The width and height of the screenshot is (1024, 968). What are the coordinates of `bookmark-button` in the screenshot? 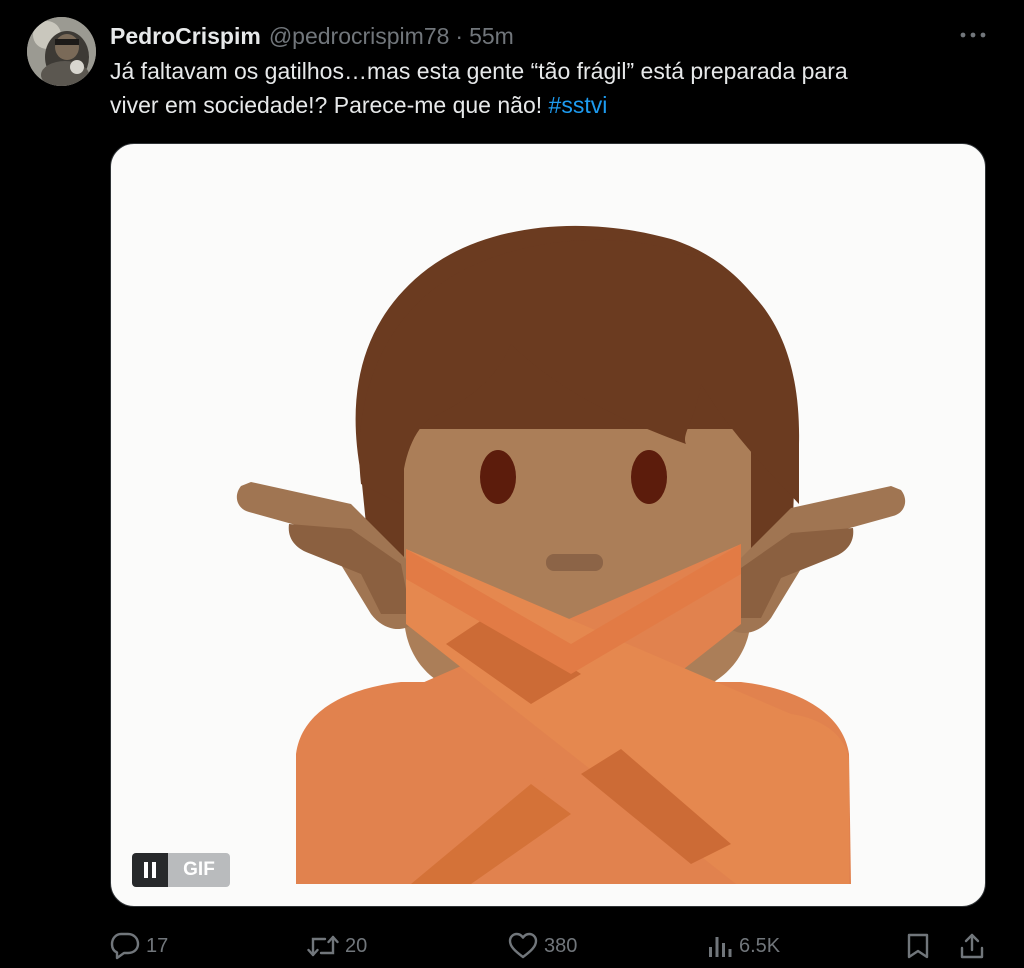 It's located at (918, 946).